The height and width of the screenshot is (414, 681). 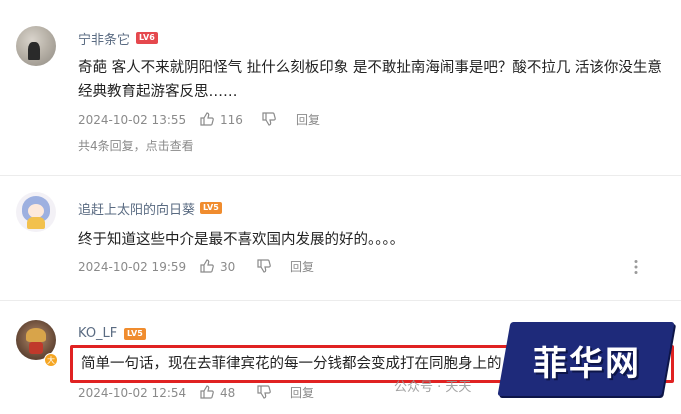 What do you see at coordinates (136, 145) in the screenshot?
I see `view-replies-link: 共4条回复，点击查看` at bounding box center [136, 145].